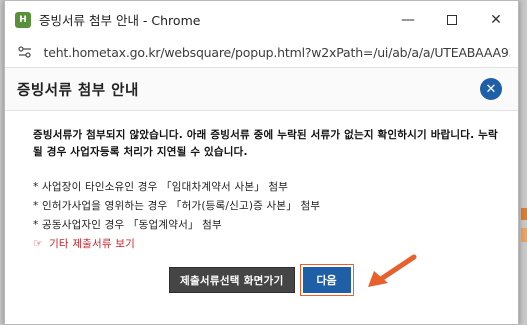 The height and width of the screenshot is (325, 527). I want to click on other-documents-link: ☞ 기타 제출서류 보기, so click(266, 243).